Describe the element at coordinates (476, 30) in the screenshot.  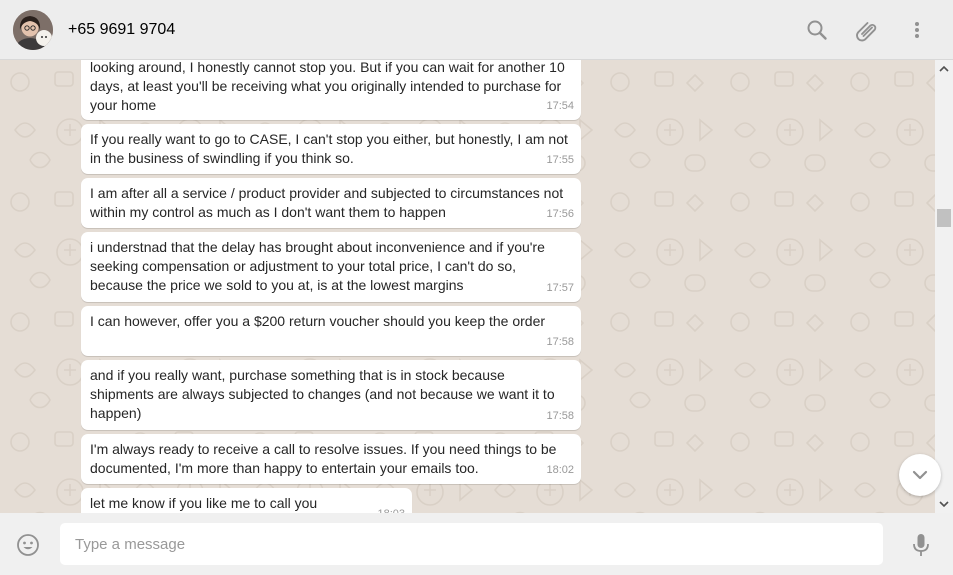
I see `chat-header: +65 9691 9704` at that location.